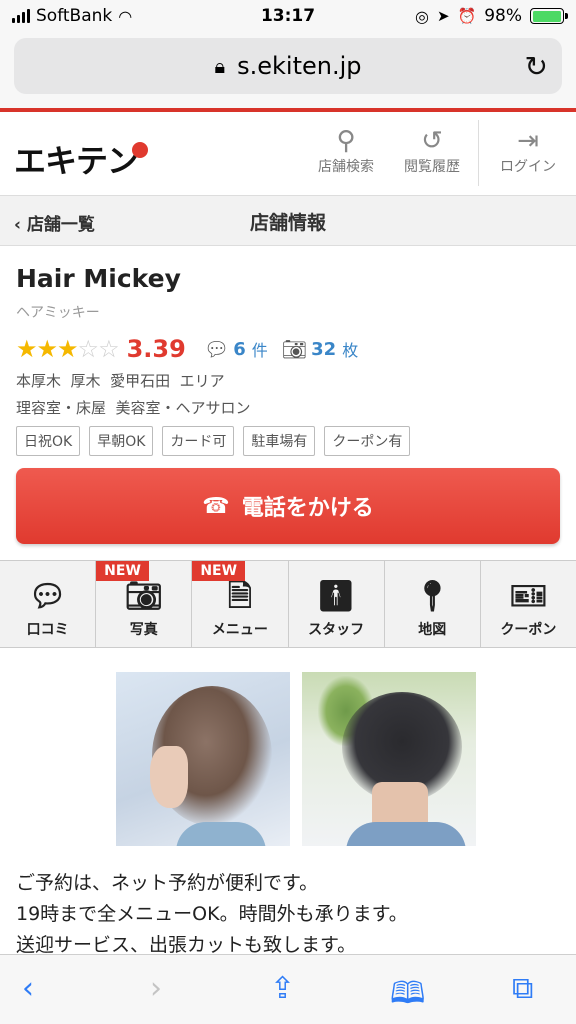 This screenshot has height=1024, width=576. I want to click on nav-browse-history: ↺ 閲覧履歴, so click(432, 151).